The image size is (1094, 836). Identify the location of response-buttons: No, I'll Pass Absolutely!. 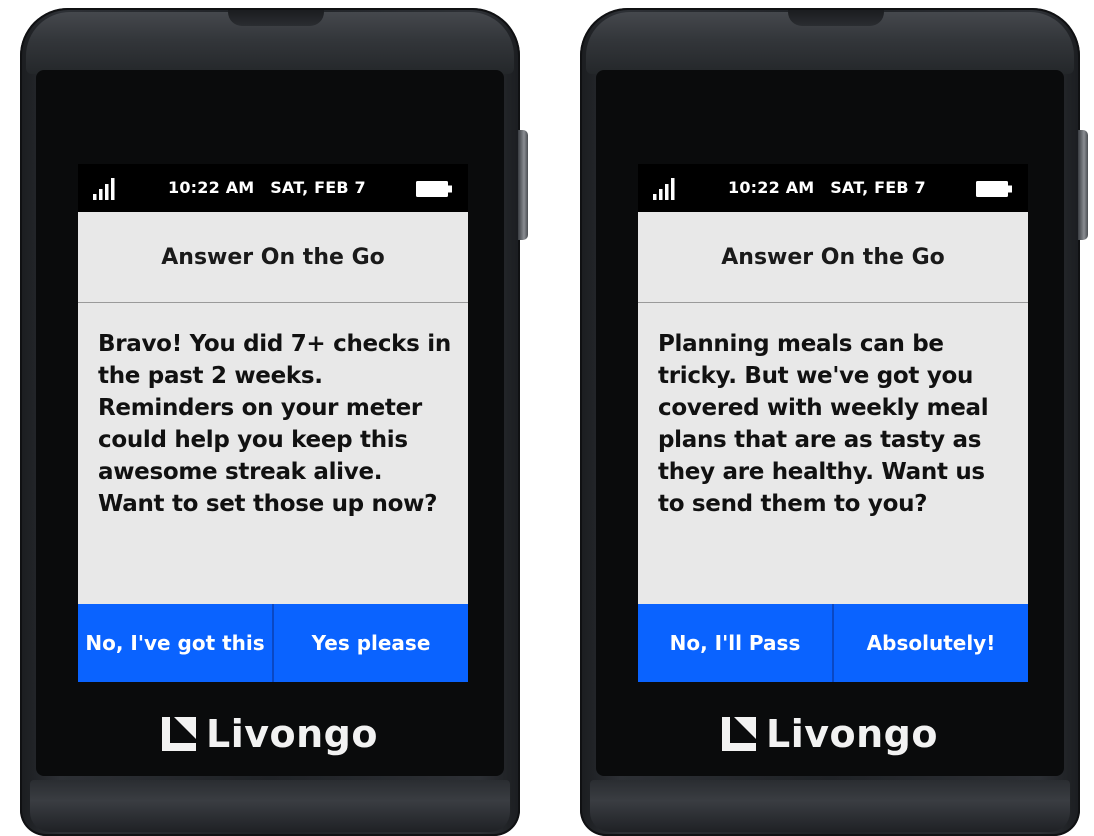
(833, 643).